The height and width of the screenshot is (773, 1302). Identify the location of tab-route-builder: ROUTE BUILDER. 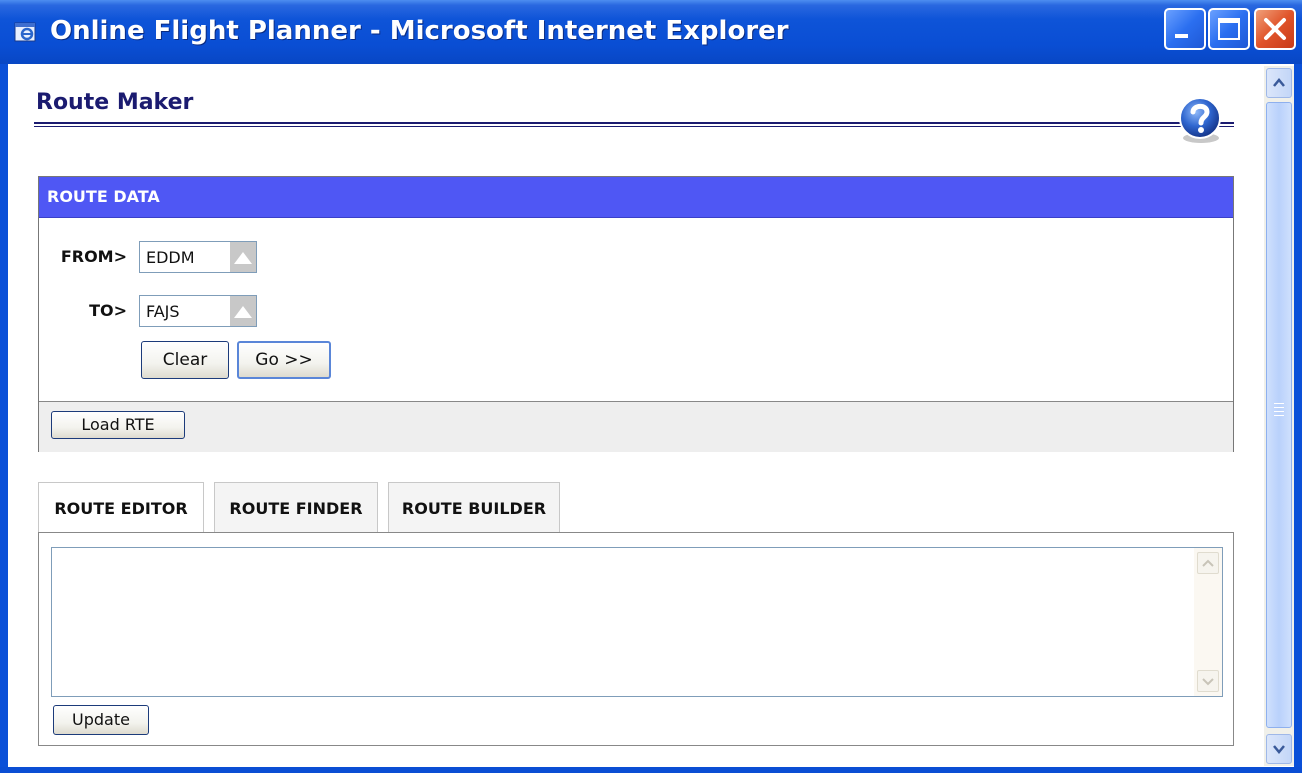
(474, 508).